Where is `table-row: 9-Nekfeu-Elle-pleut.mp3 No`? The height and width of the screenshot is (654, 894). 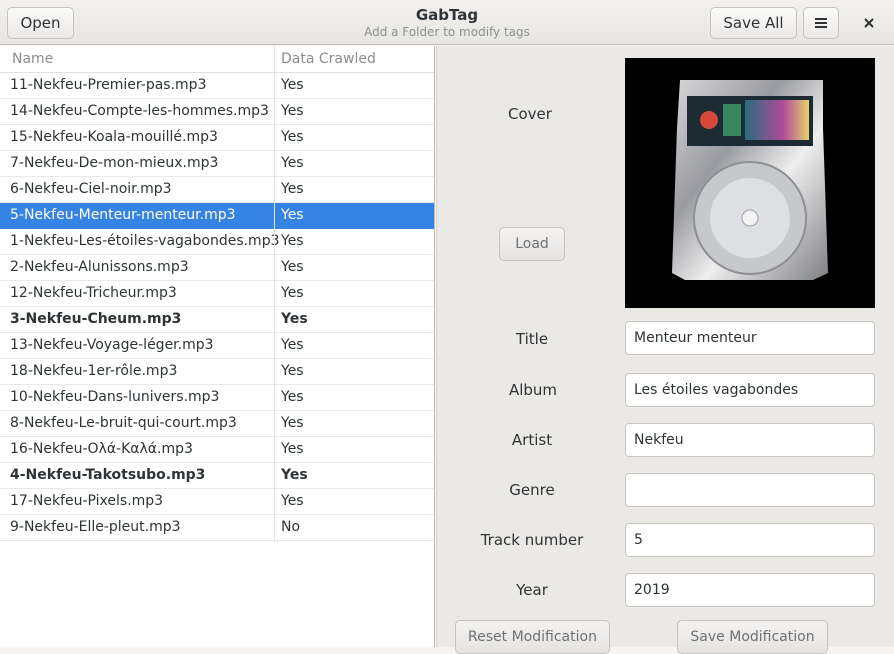
table-row: 9-Nekfeu-Elle-pleut.mp3 No is located at coordinates (217, 528).